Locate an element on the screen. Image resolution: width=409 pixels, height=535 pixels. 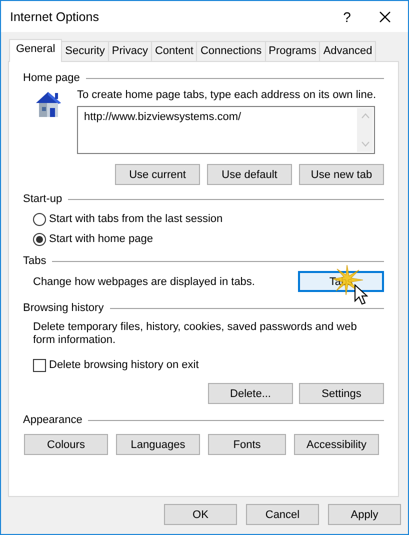
cursor-icon is located at coordinates (361, 294).